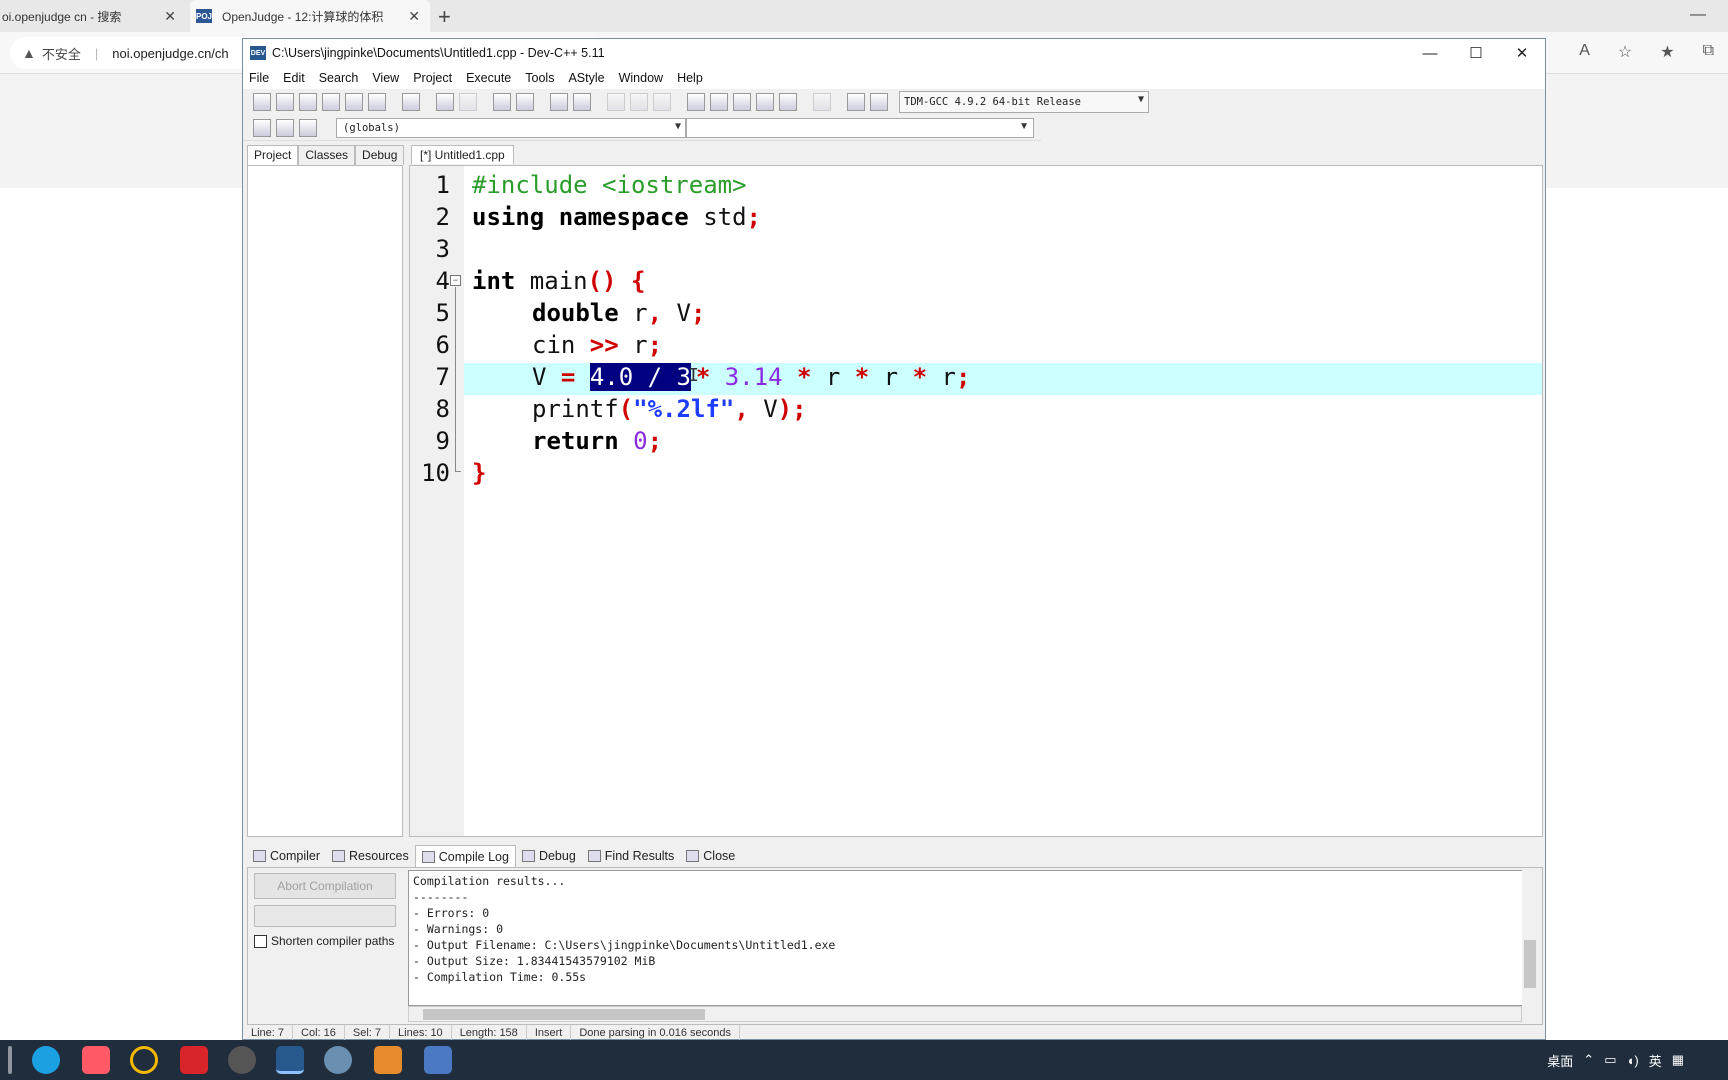 This screenshot has width=1728, height=1080. Describe the element at coordinates (93, 16) in the screenshot. I see `browser-tab-search: oi.openjudge cn - 搜索 ✕` at that location.